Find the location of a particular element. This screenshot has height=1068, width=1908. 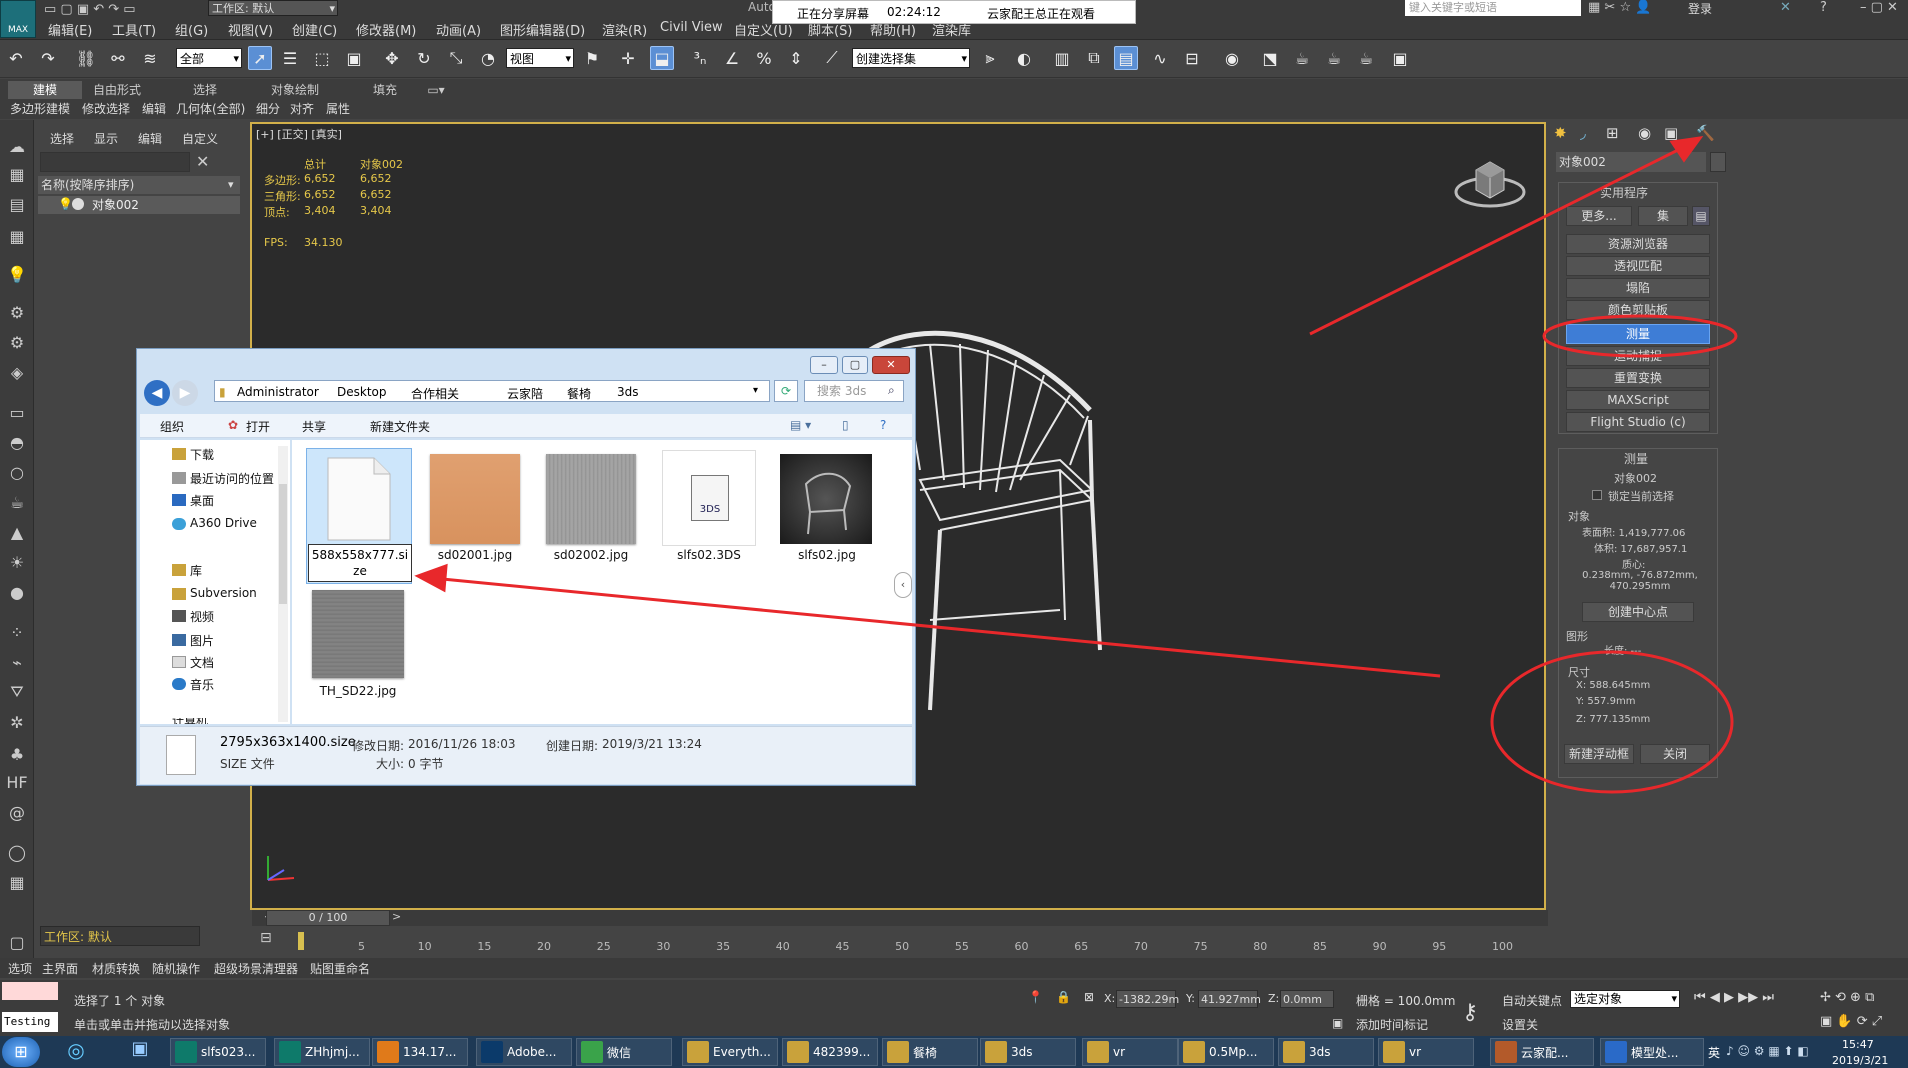

menu-animation: 动画(A) is located at coordinates (458, 29).